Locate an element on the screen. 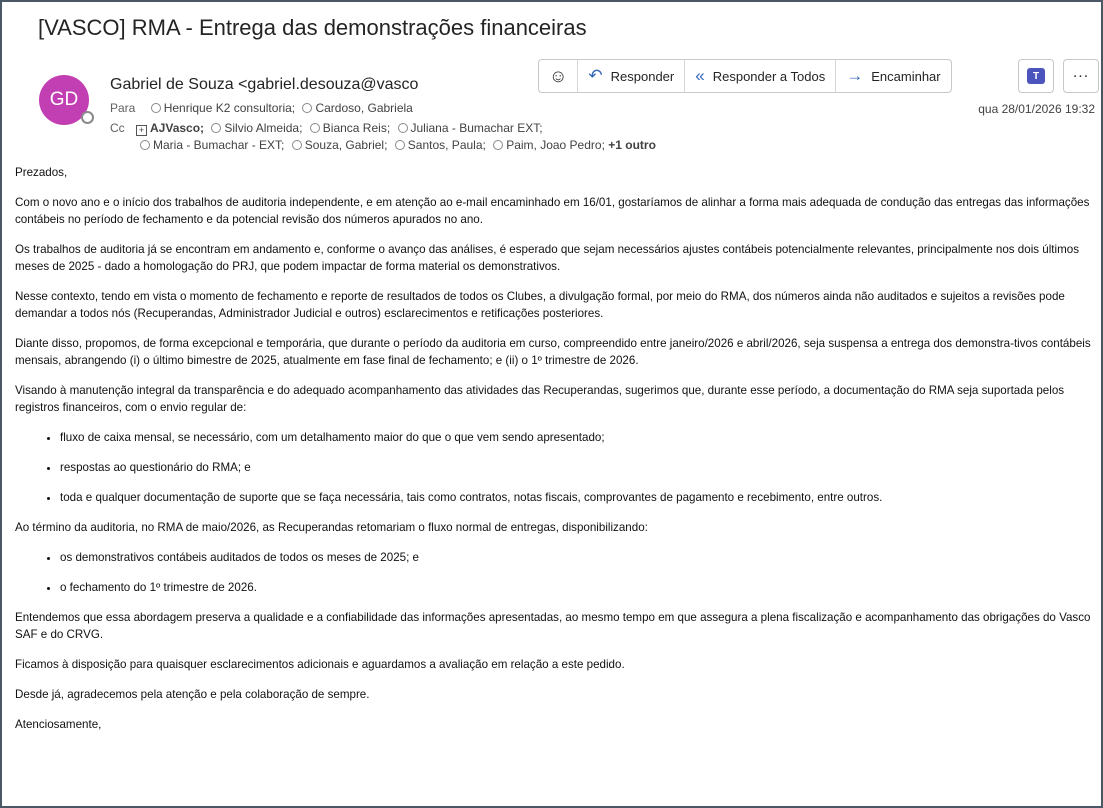 The image size is (1103, 808). recipient: Maria - Bumachar - EXT; is located at coordinates (210, 145).